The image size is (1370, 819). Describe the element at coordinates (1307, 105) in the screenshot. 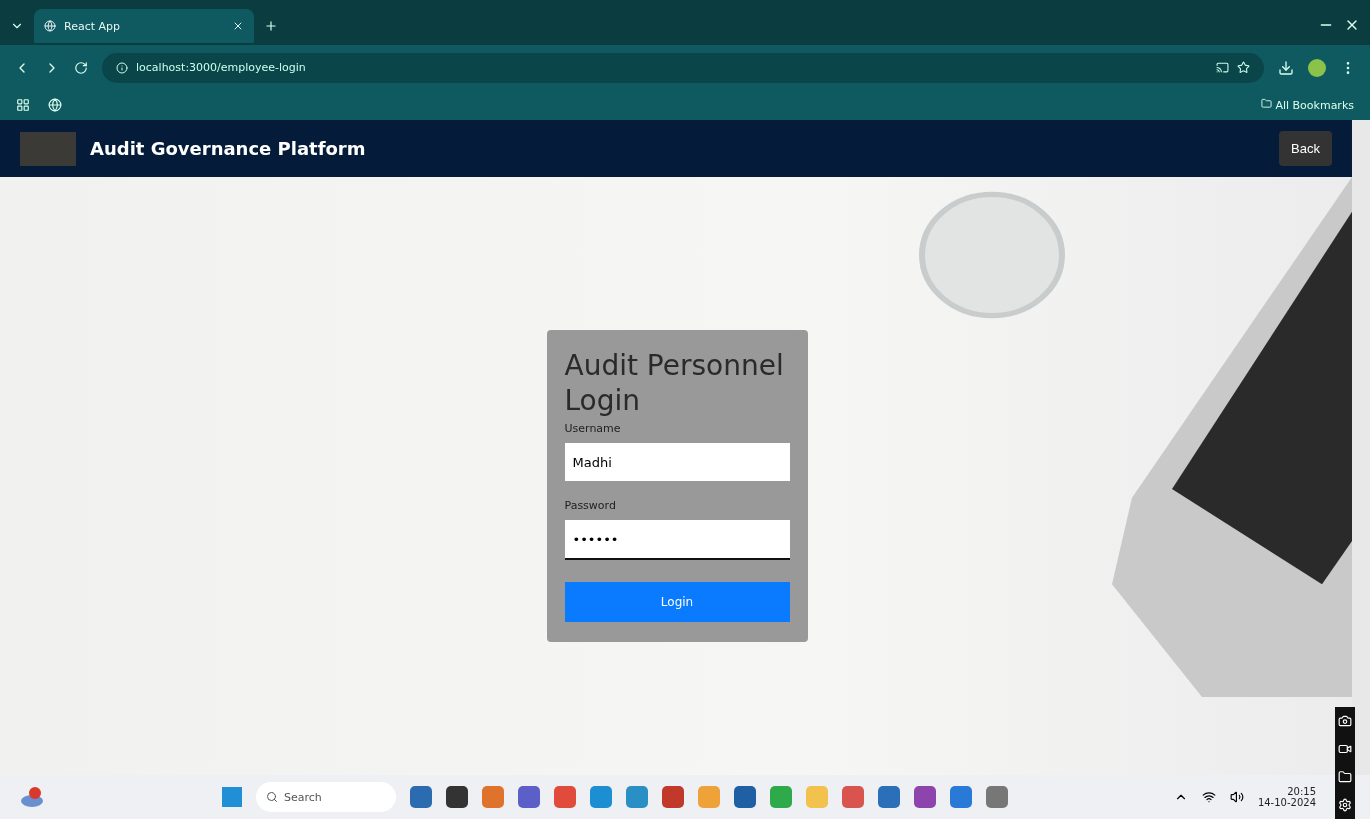

I see `all-bookmarks-link: All Bookmarks` at that location.